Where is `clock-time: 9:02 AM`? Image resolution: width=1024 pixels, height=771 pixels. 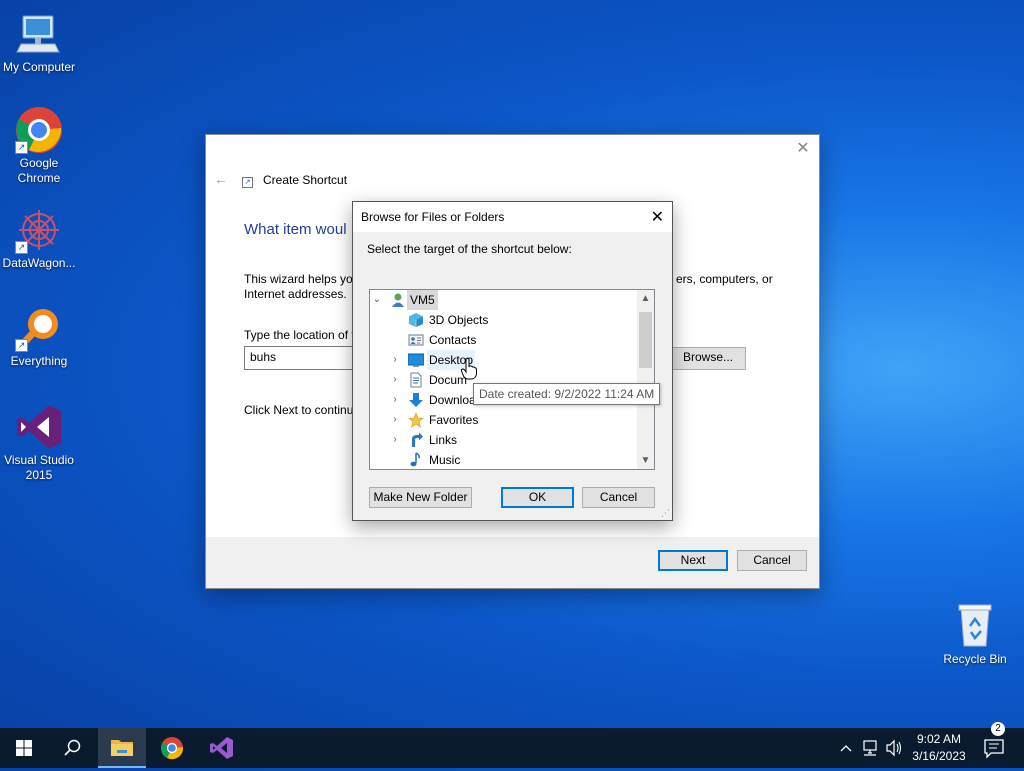 clock-time: 9:02 AM is located at coordinates (939, 739).